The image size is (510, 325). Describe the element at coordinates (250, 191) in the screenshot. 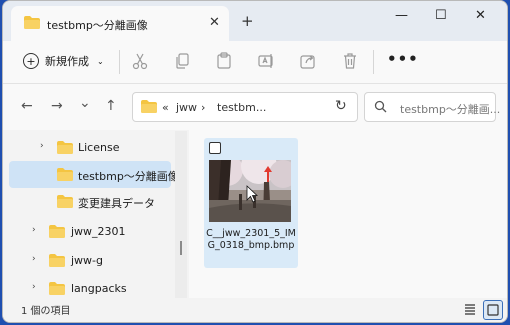

I see `file-thumbnail` at that location.